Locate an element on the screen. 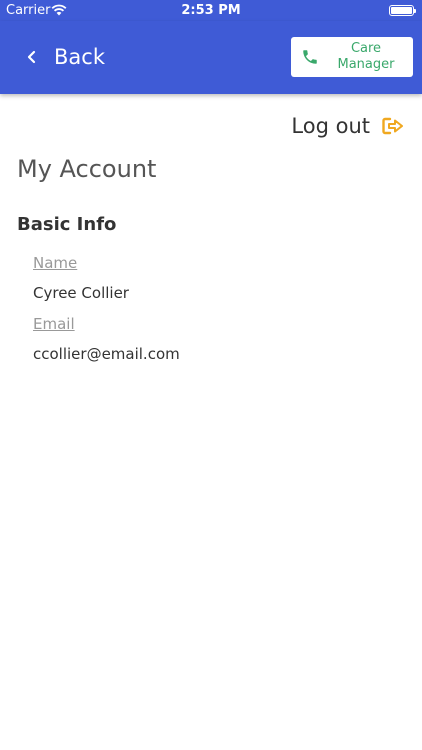 The image size is (422, 750). logout-button: Log out is located at coordinates (347, 126).